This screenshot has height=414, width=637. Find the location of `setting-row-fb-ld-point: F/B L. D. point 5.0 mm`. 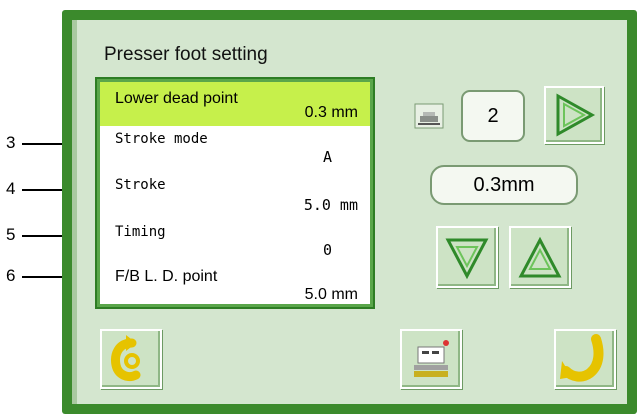

setting-row-fb-ld-point: F/B L. D. point 5.0 mm is located at coordinates (235, 285).